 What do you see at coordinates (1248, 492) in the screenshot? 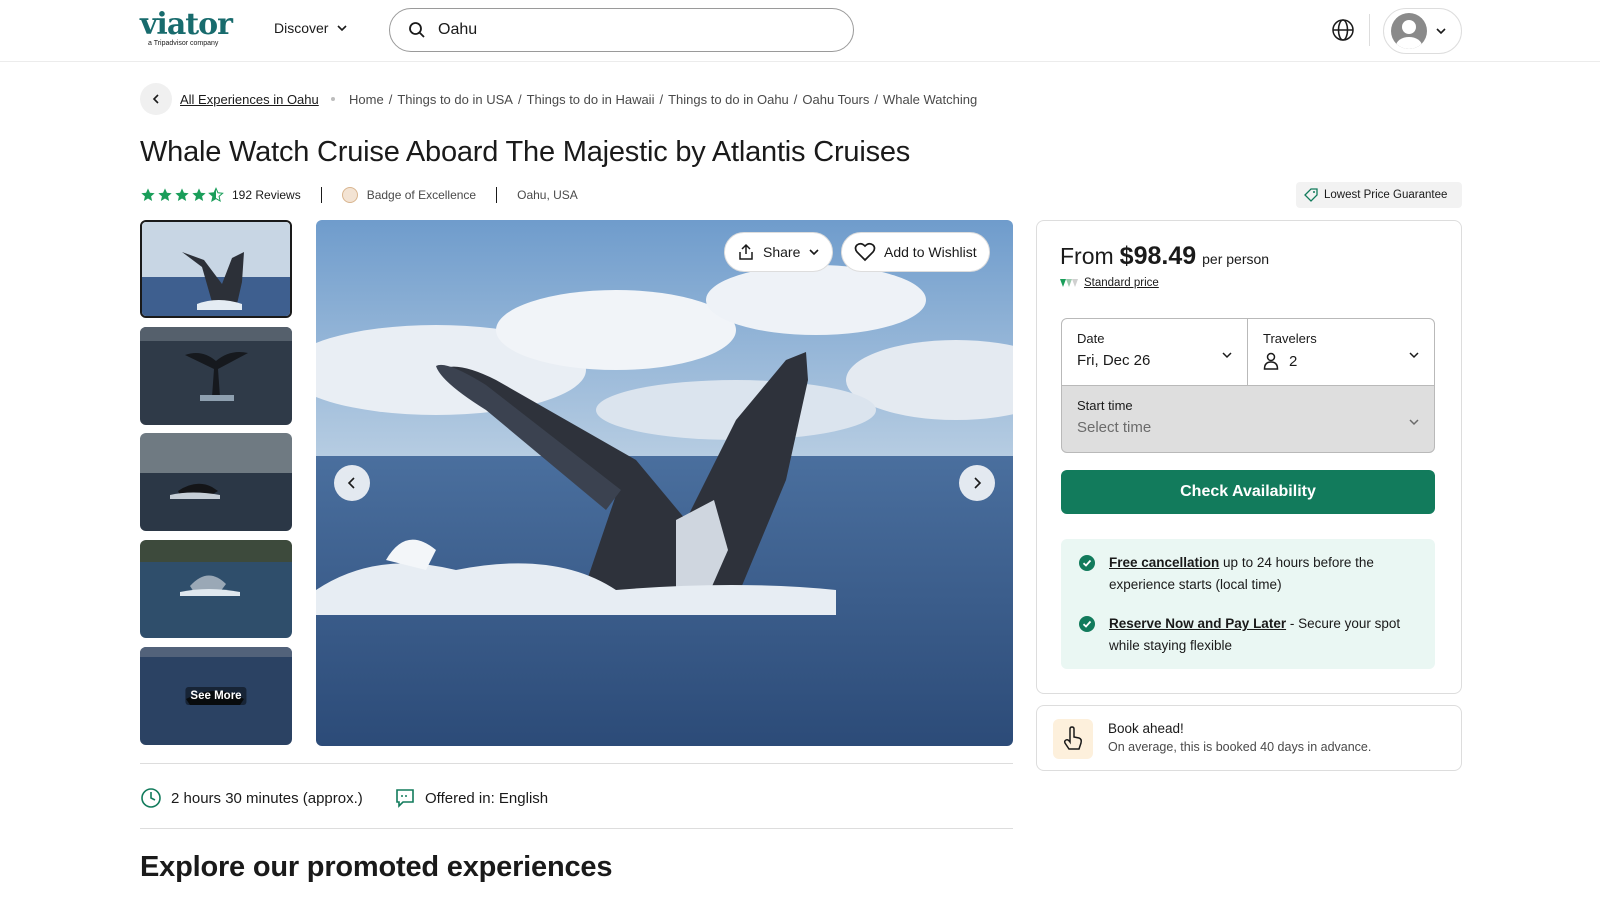
I see `check-availability-button: Check Availability` at bounding box center [1248, 492].